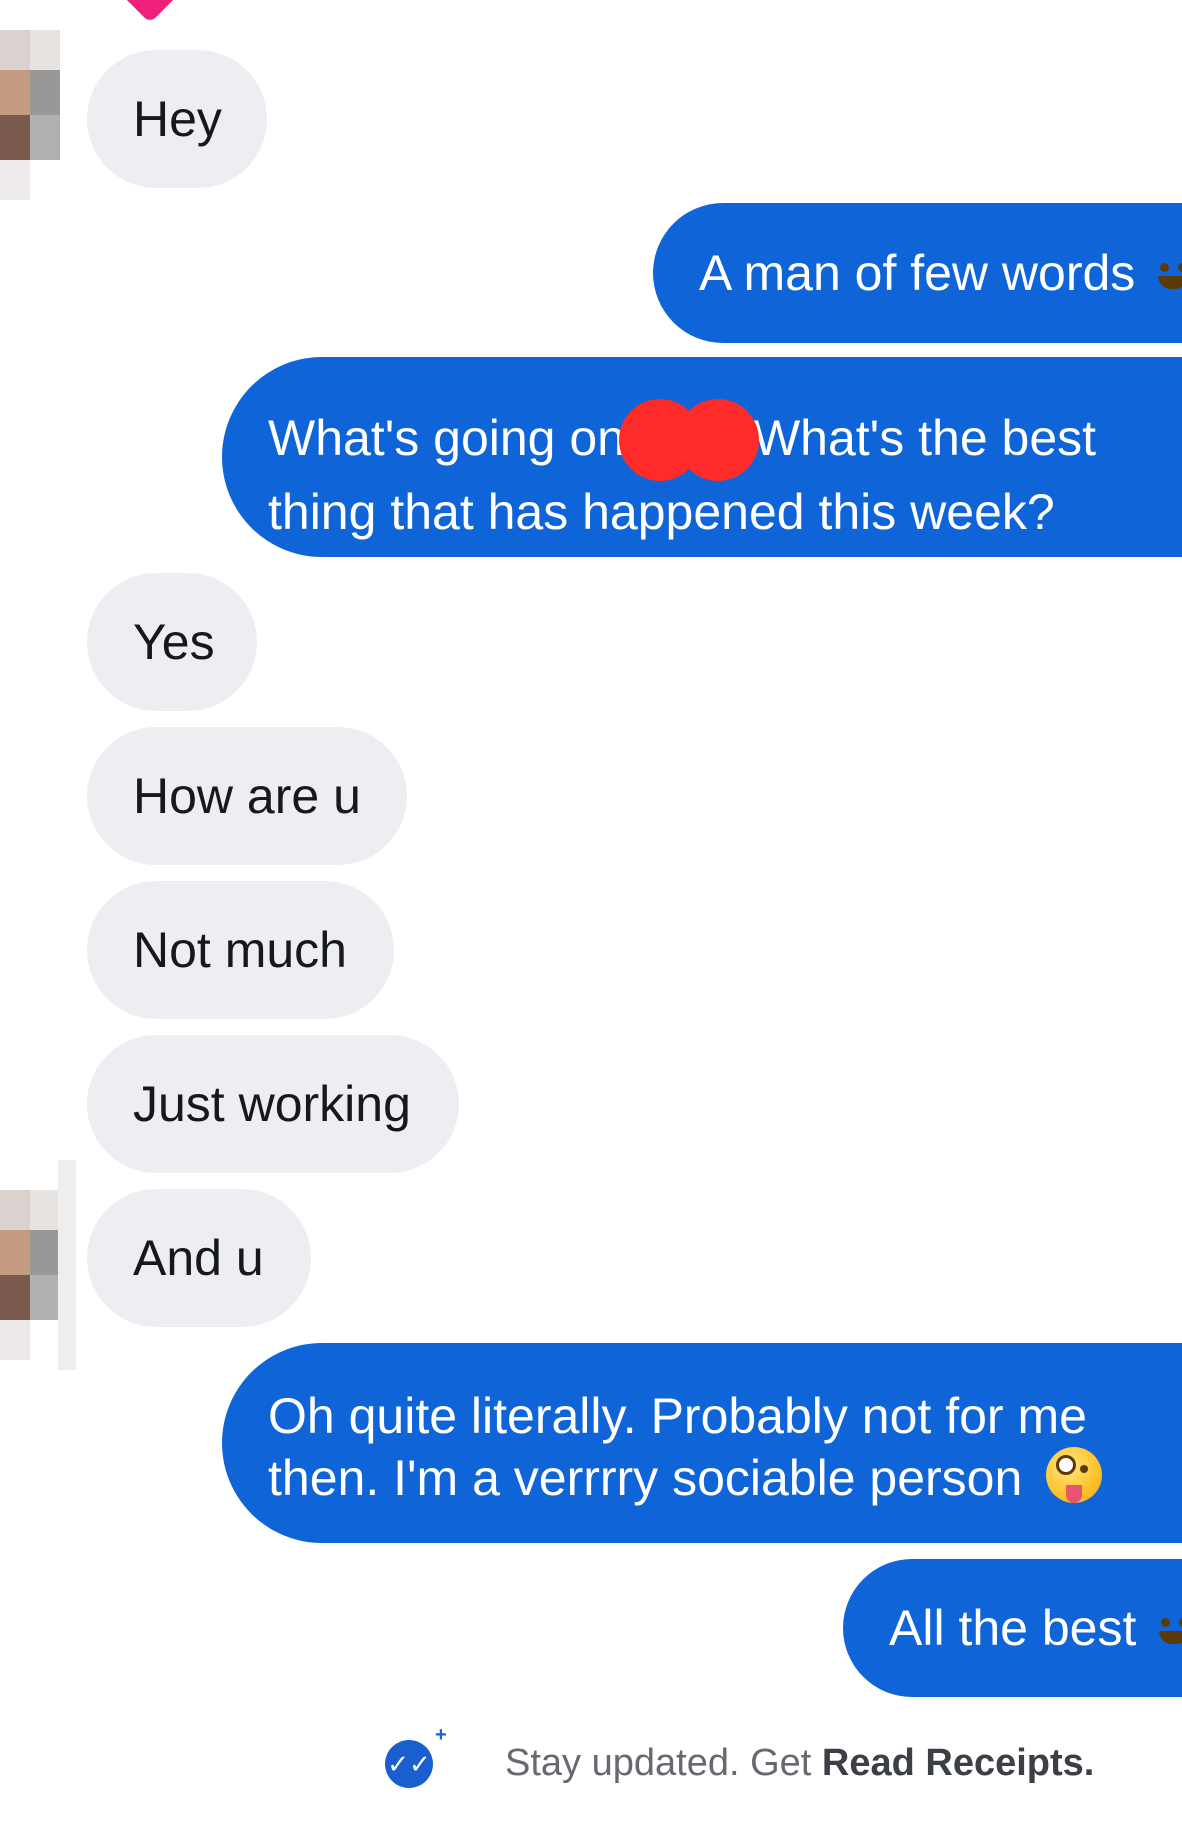  I want to click on message-outgoing: A man of few words, so click(917, 273).